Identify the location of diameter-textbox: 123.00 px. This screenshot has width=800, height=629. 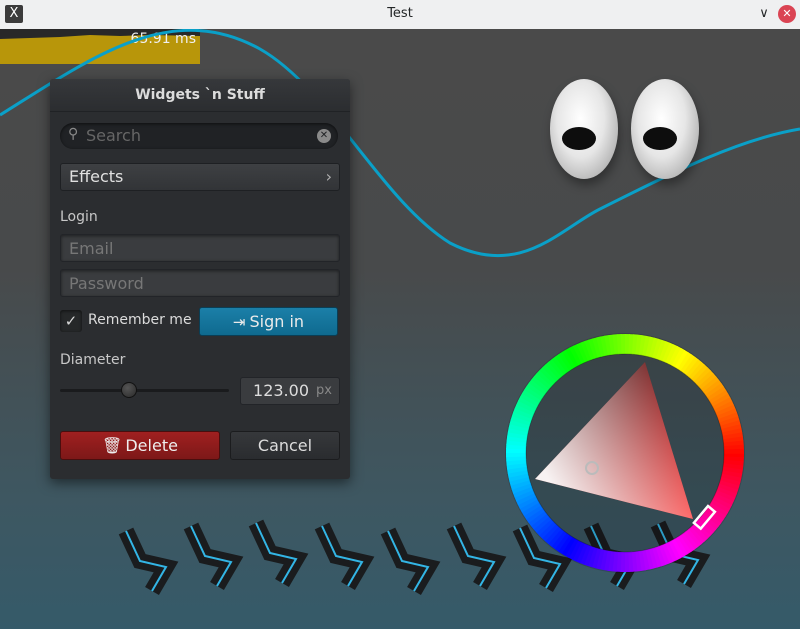
(290, 391).